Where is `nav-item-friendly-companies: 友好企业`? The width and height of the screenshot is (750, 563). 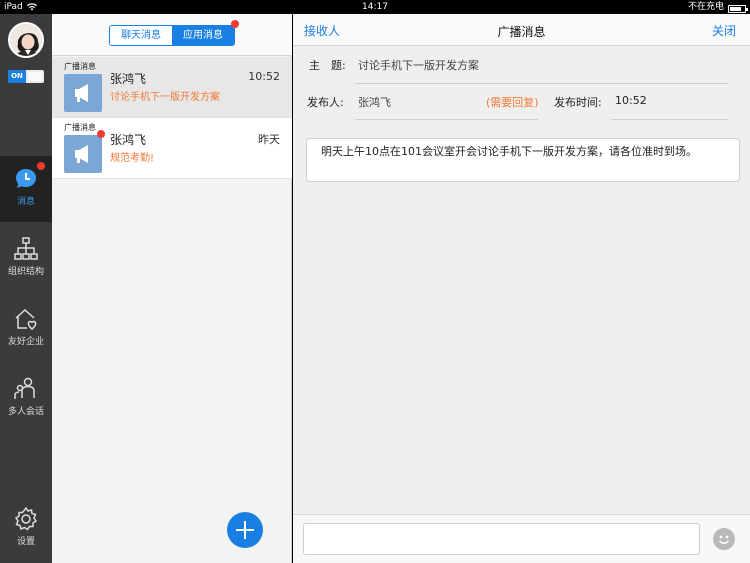 nav-item-friendly-companies: 友好企业 is located at coordinates (26, 329).